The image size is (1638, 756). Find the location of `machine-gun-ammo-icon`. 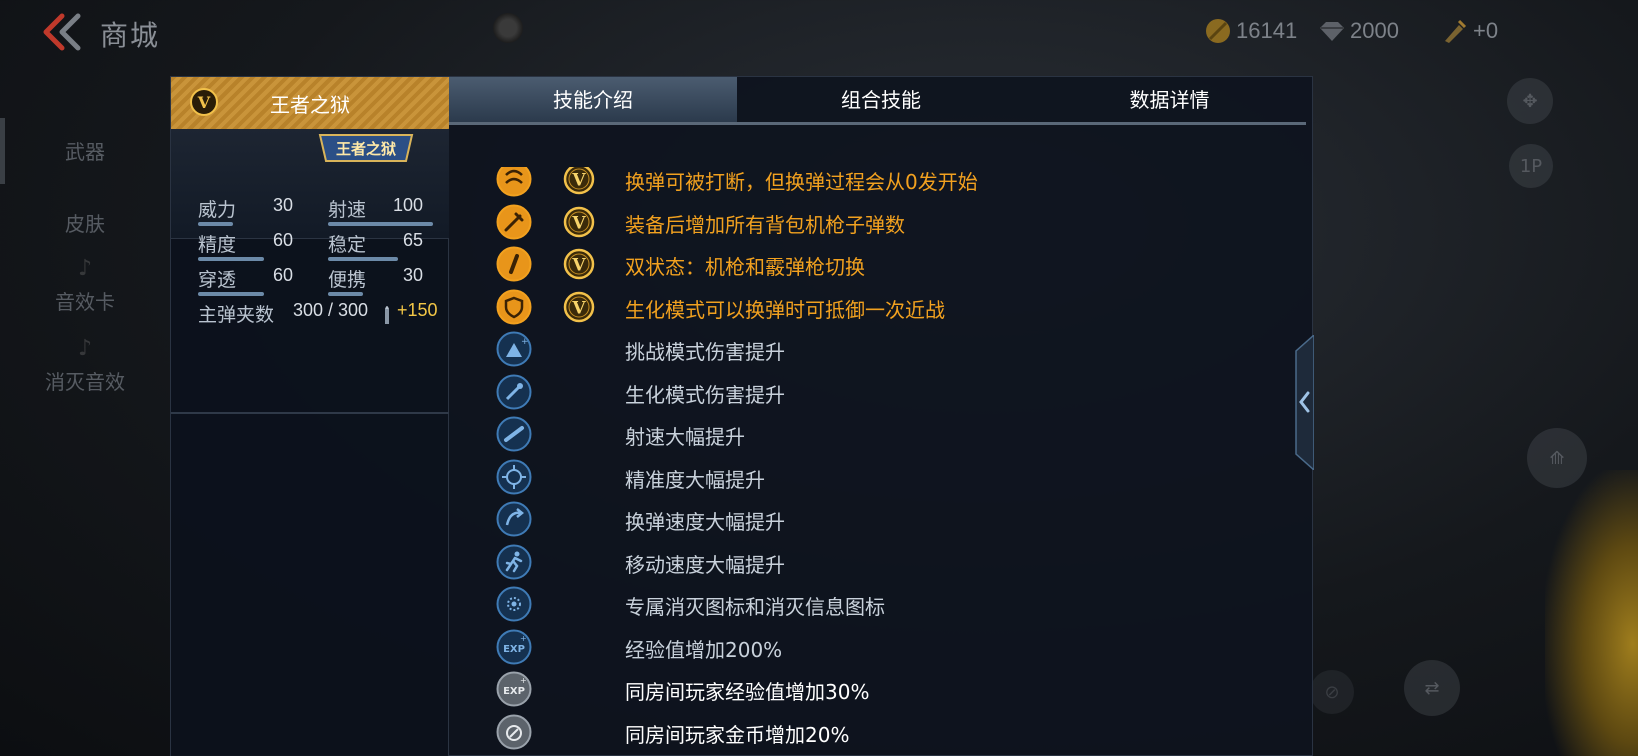

machine-gun-ammo-icon is located at coordinates (514, 222).